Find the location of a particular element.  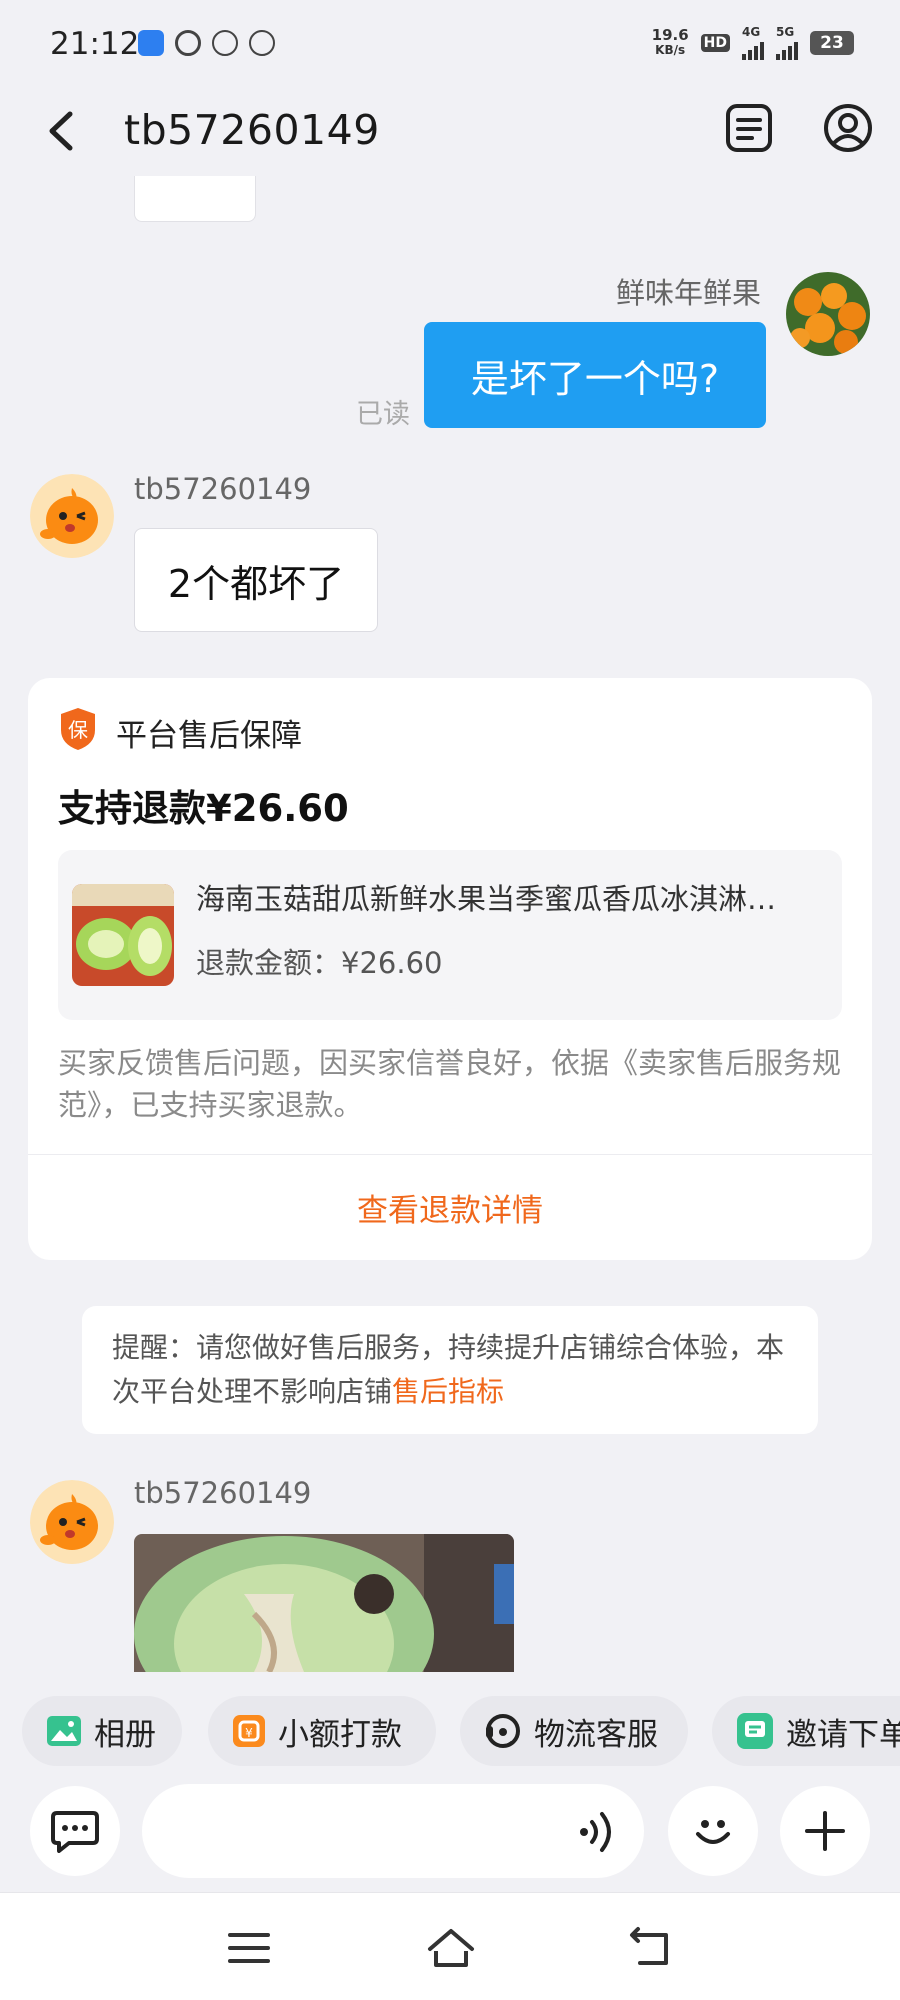

product-refund-amount: 退款金额：¥26.60 is located at coordinates (319, 963).